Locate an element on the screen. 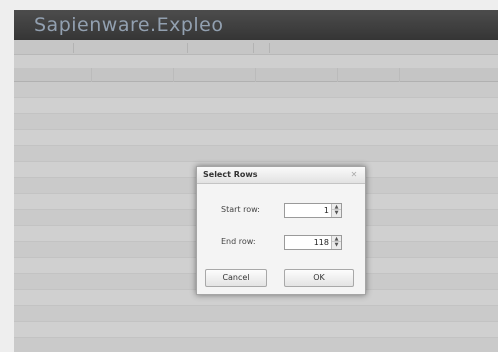 This screenshot has height=352, width=498. start-row-input: 1 is located at coordinates (326, 210).